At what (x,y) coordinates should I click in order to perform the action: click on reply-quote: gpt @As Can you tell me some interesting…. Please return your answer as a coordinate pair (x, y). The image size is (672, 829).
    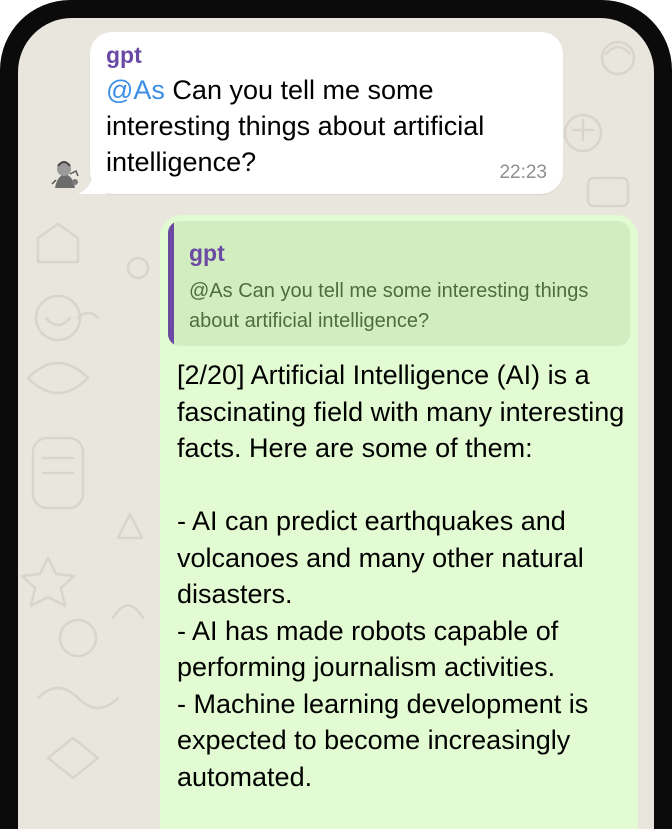
    Looking at the image, I should click on (399, 283).